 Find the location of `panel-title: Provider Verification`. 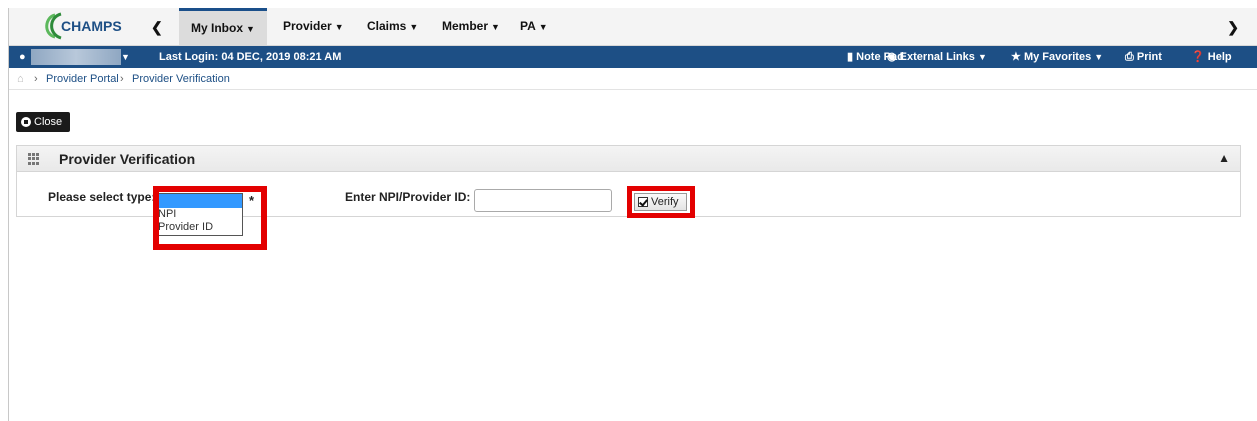

panel-title: Provider Verification is located at coordinates (127, 159).